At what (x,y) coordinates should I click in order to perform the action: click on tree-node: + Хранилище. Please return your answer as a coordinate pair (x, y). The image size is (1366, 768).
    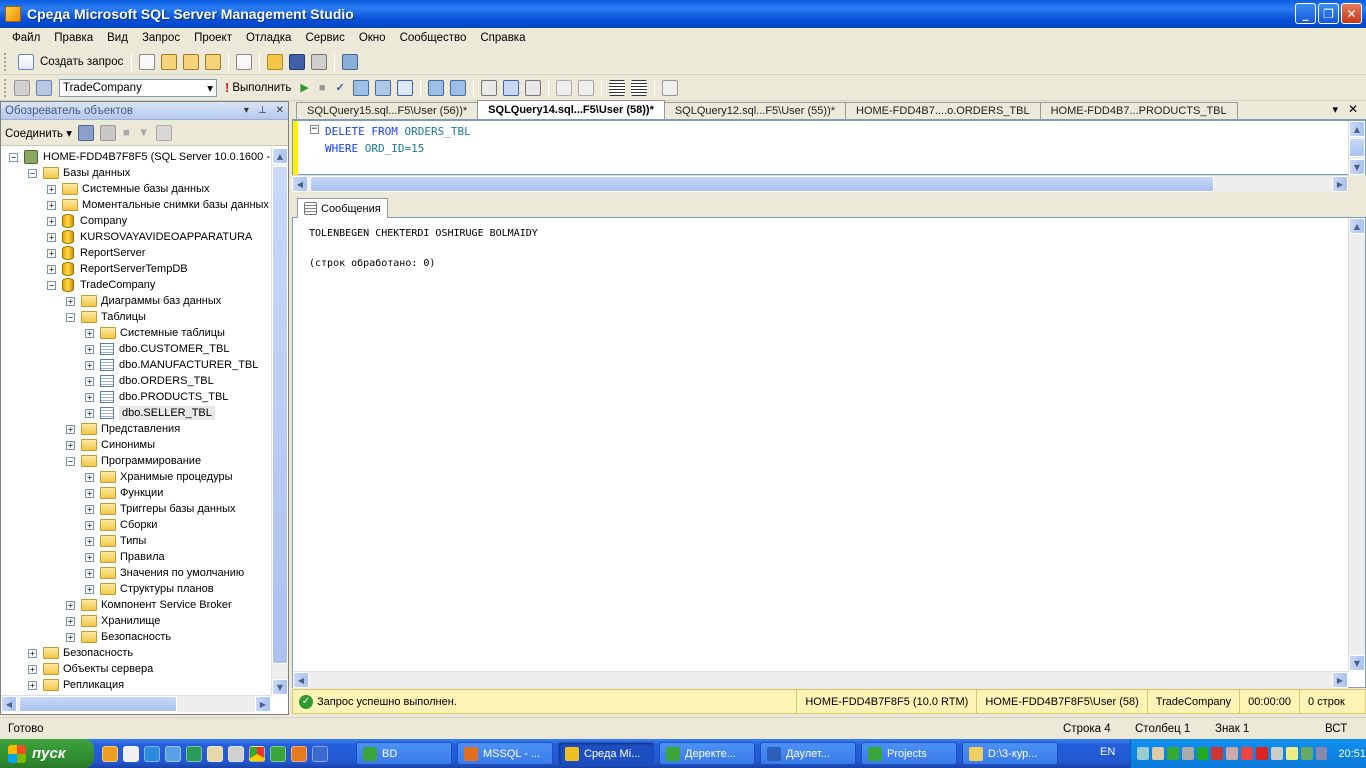
    Looking at the image, I should click on (113, 621).